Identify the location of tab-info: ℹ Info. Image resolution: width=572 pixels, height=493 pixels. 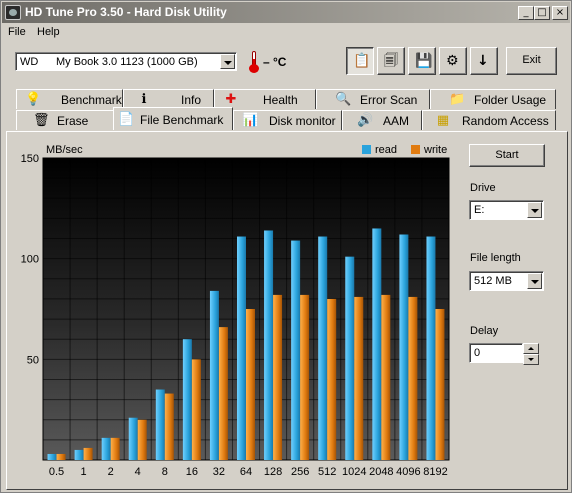
(168, 99).